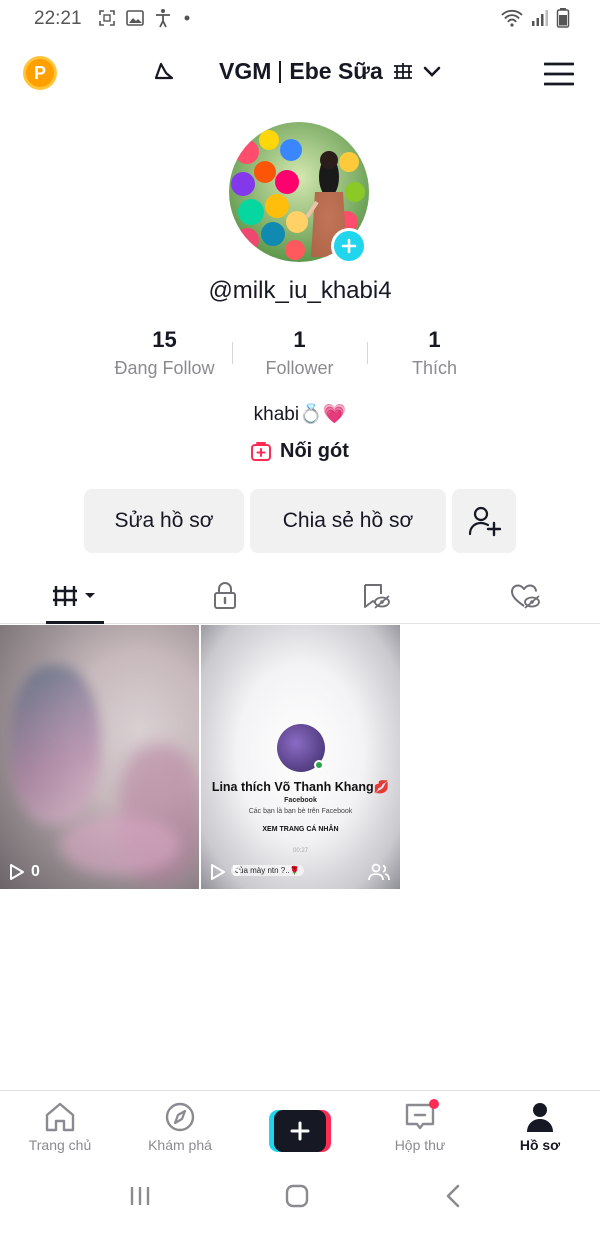 Image resolution: width=600 pixels, height=1233 pixels. I want to click on duet-link-label: Nối gót, so click(314, 451).